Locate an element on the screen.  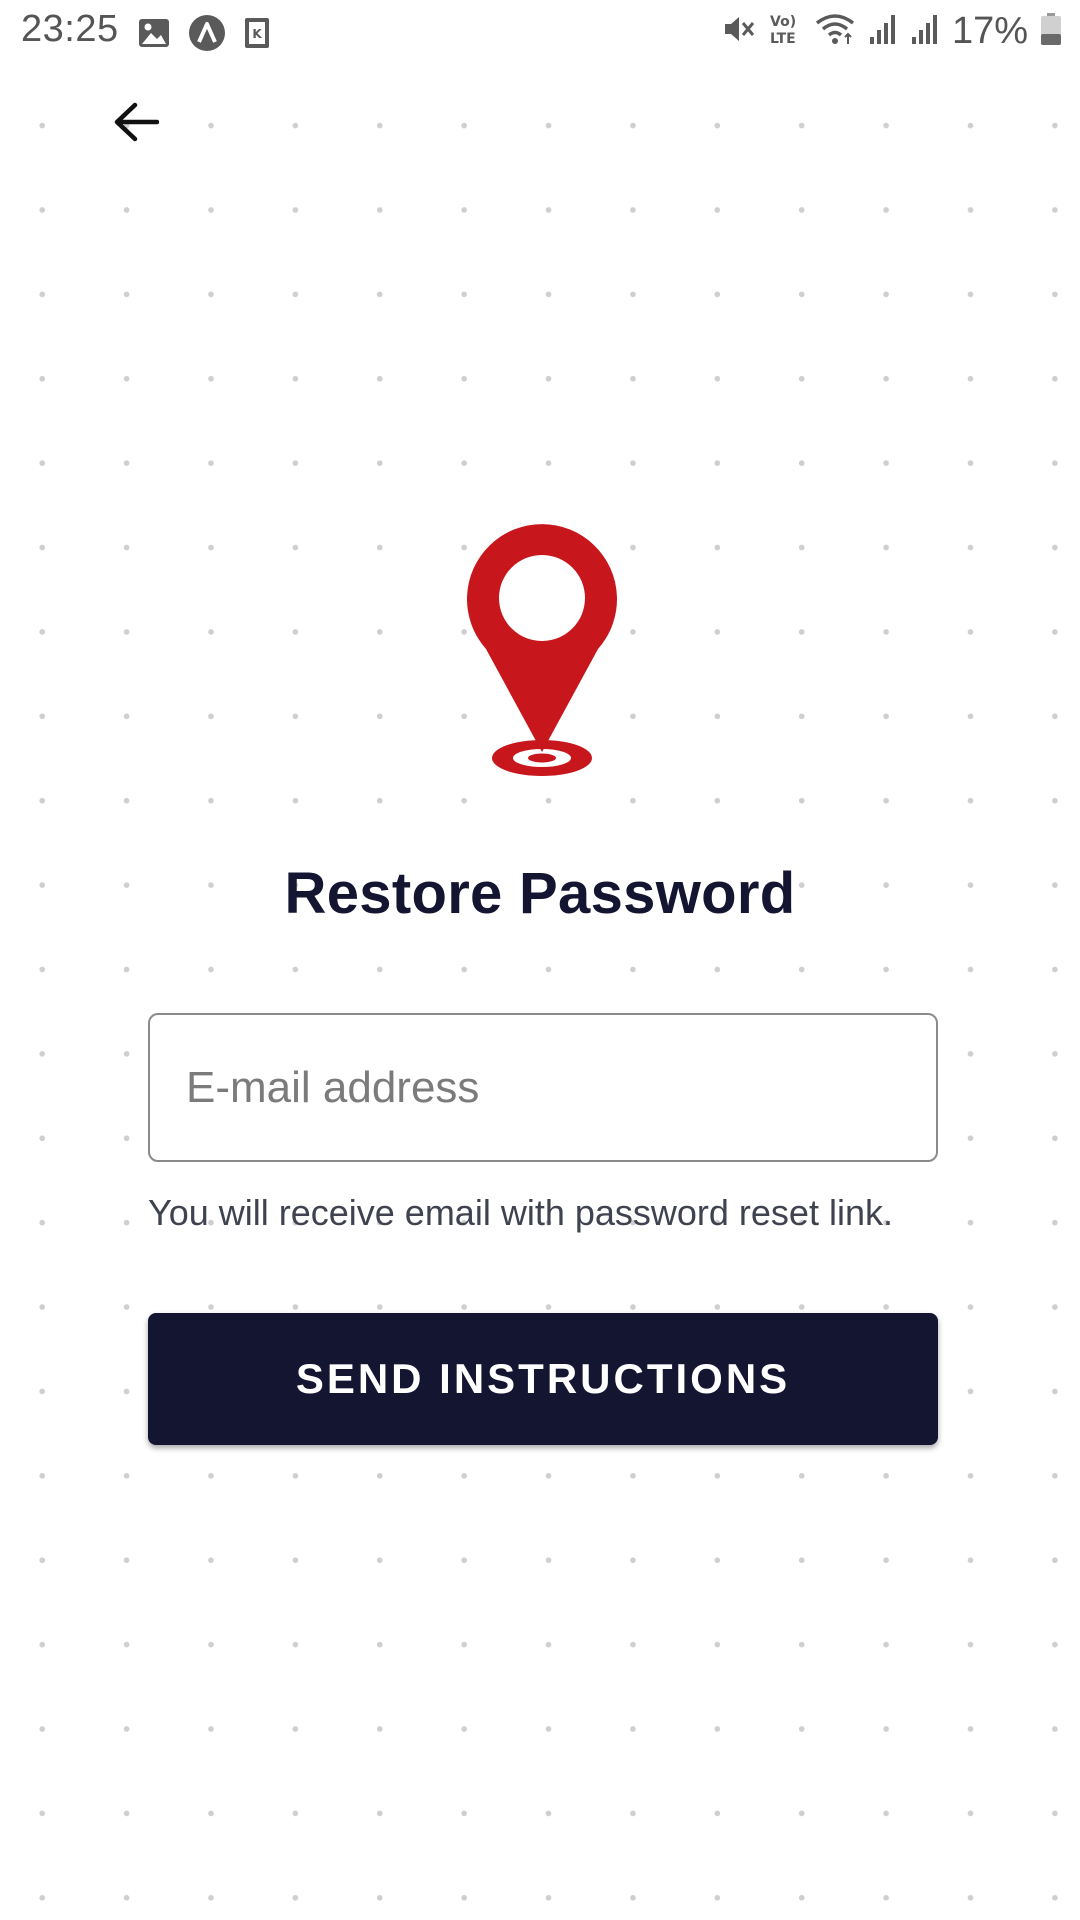
volte-icon: Vo) LTE is located at coordinates (785, 31).